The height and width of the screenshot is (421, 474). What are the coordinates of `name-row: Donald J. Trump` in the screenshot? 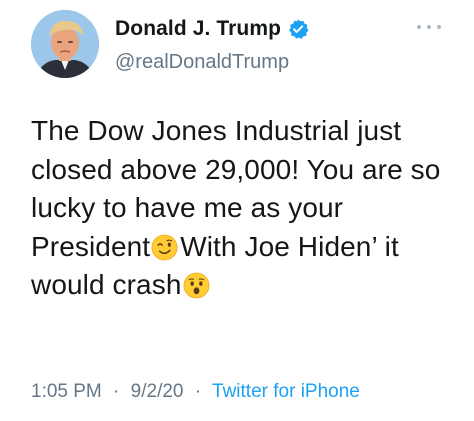 It's located at (265, 29).